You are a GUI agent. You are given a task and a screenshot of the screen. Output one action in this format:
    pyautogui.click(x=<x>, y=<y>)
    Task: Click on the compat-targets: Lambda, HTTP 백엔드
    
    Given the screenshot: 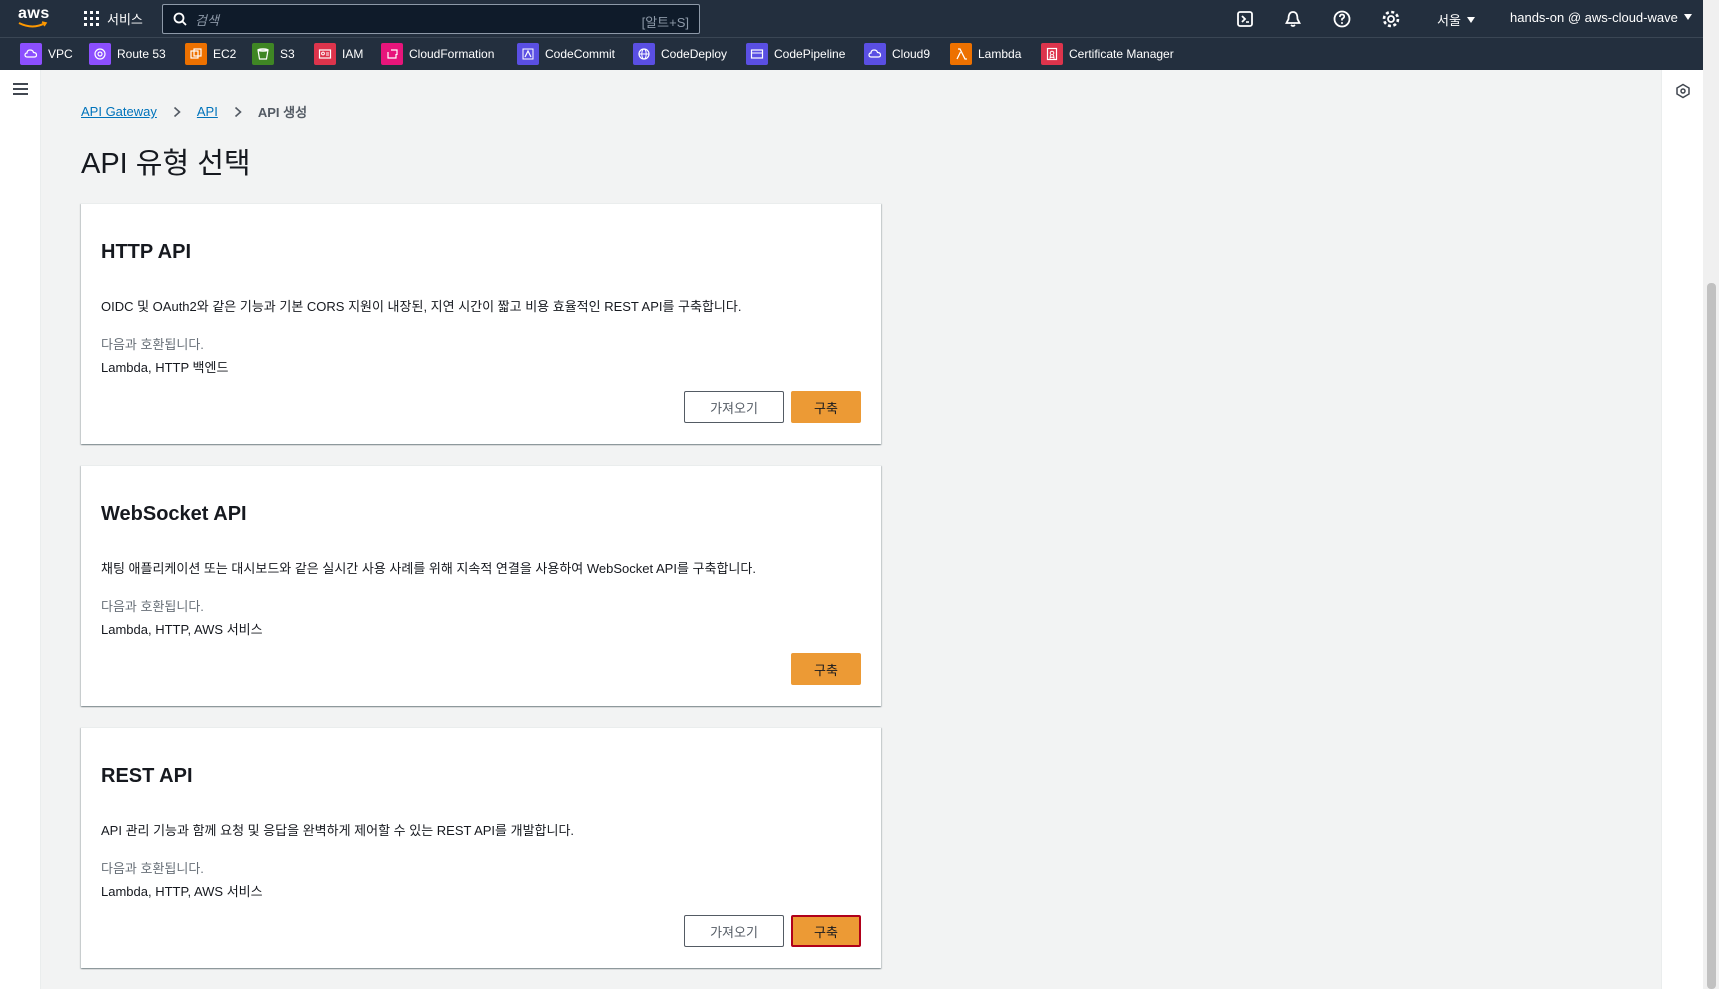 What is the action you would take?
    pyautogui.click(x=165, y=367)
    